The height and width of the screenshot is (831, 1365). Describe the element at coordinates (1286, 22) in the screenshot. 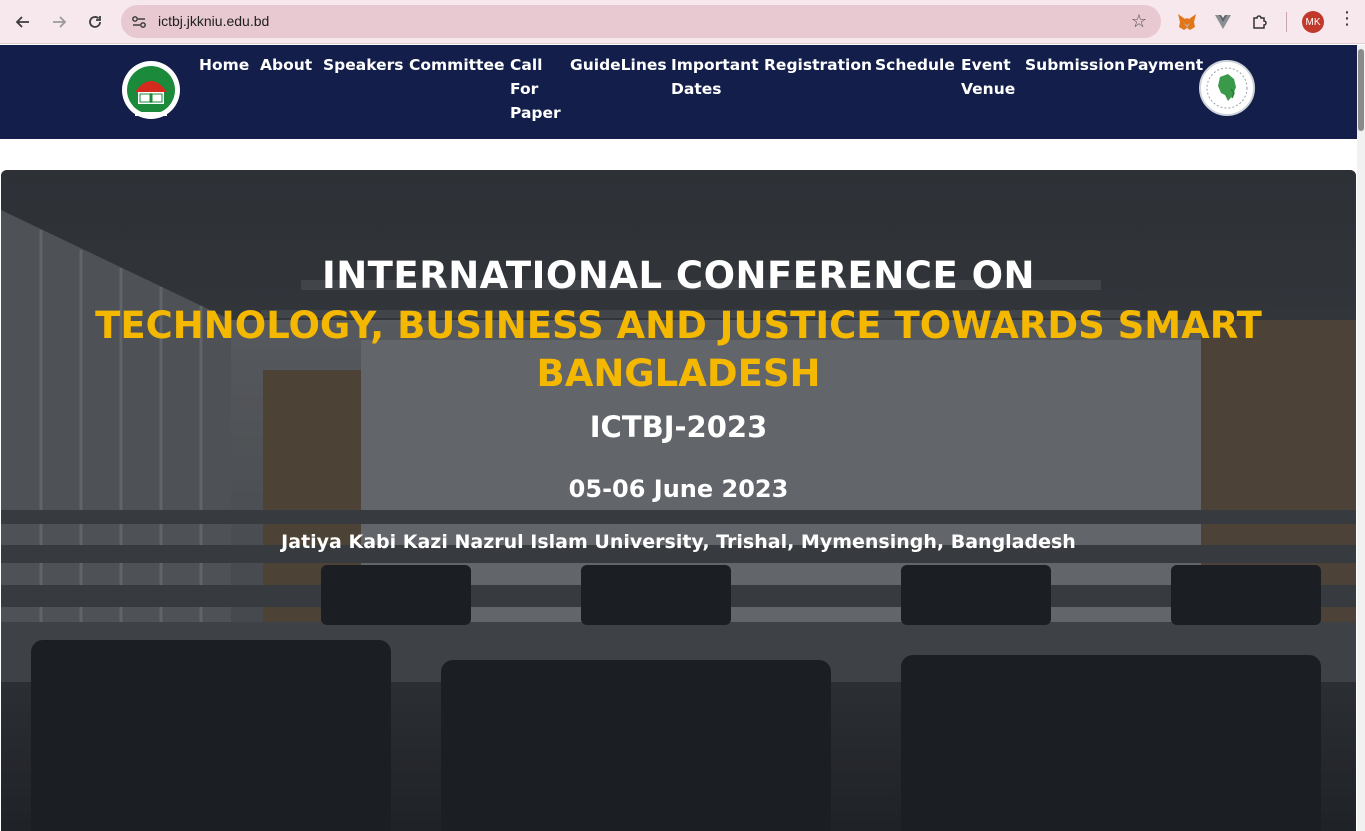

I see `toolbar-divider` at that location.